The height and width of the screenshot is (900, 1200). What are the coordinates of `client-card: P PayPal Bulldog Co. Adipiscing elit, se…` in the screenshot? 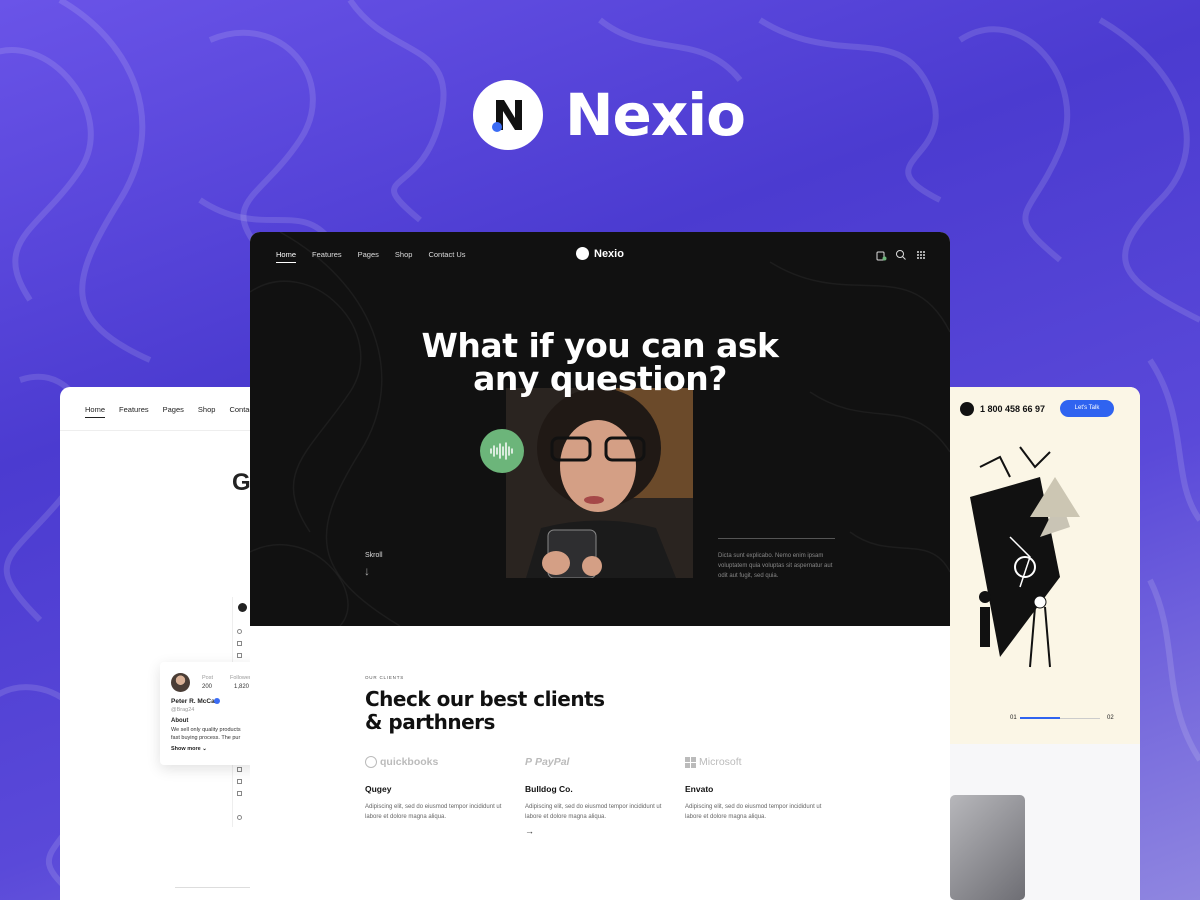 It's located at (600, 796).